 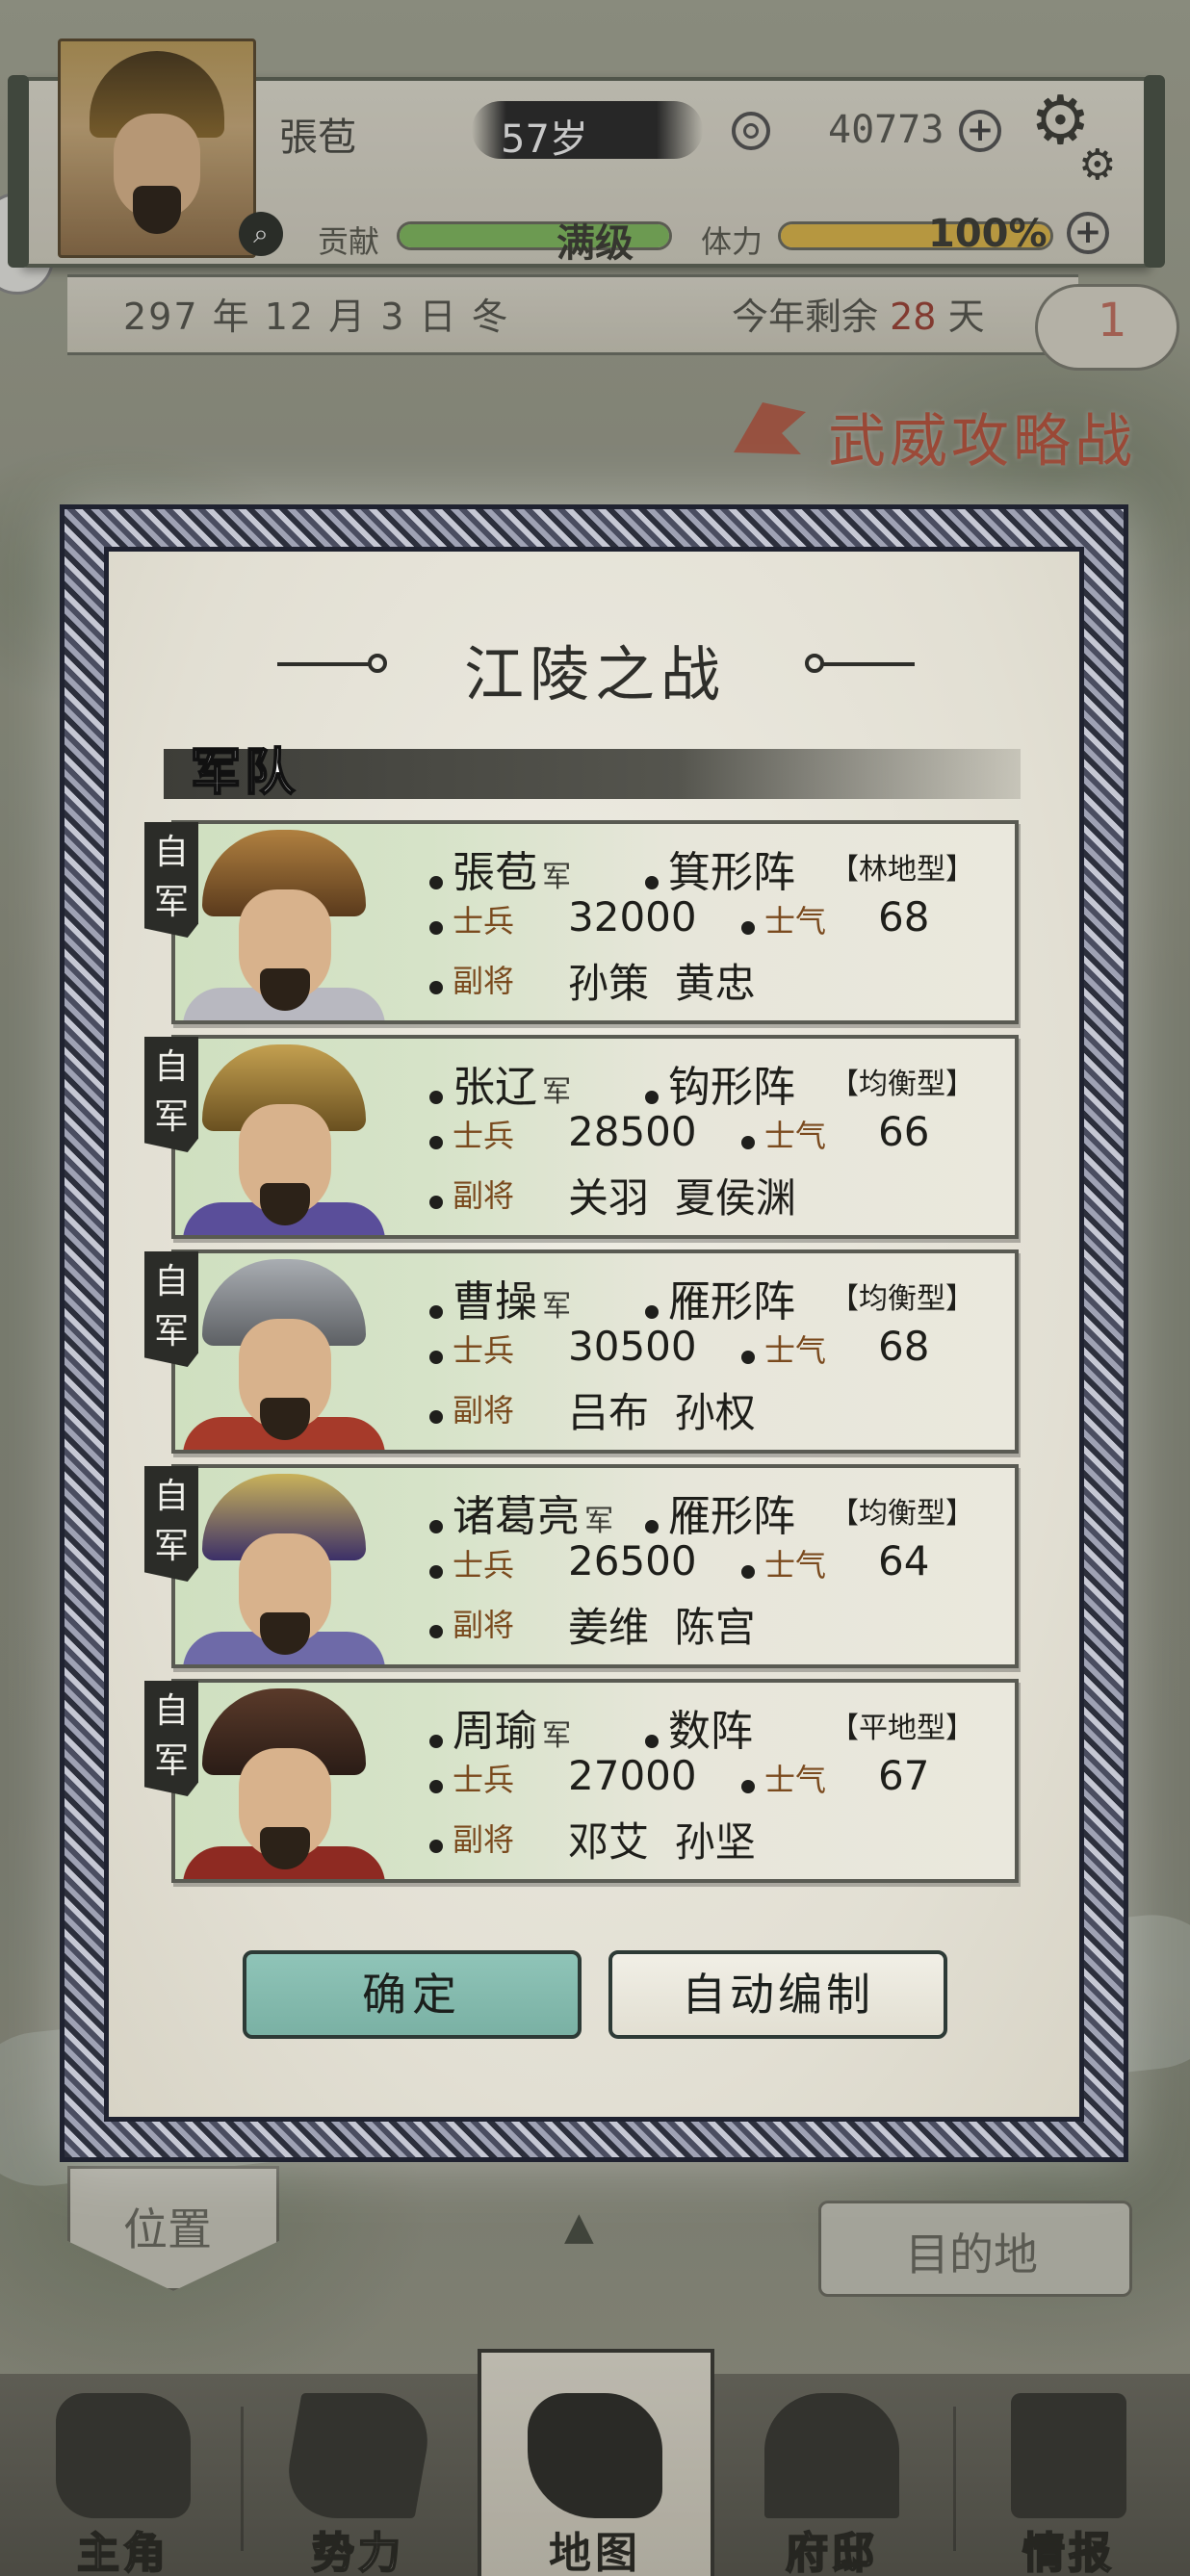 I want to click on army-name-row: 诸葛亮 军, so click(x=521, y=1512).